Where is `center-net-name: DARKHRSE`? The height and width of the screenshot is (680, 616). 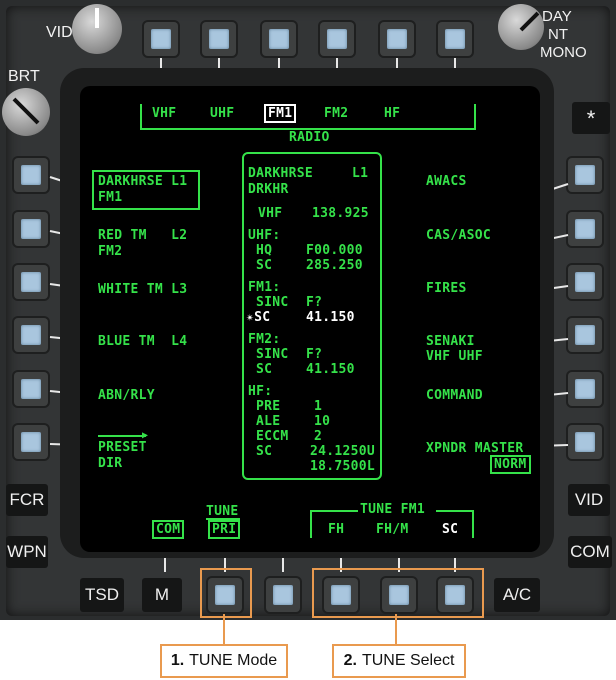
center-net-name: DARKHRSE is located at coordinates (281, 173).